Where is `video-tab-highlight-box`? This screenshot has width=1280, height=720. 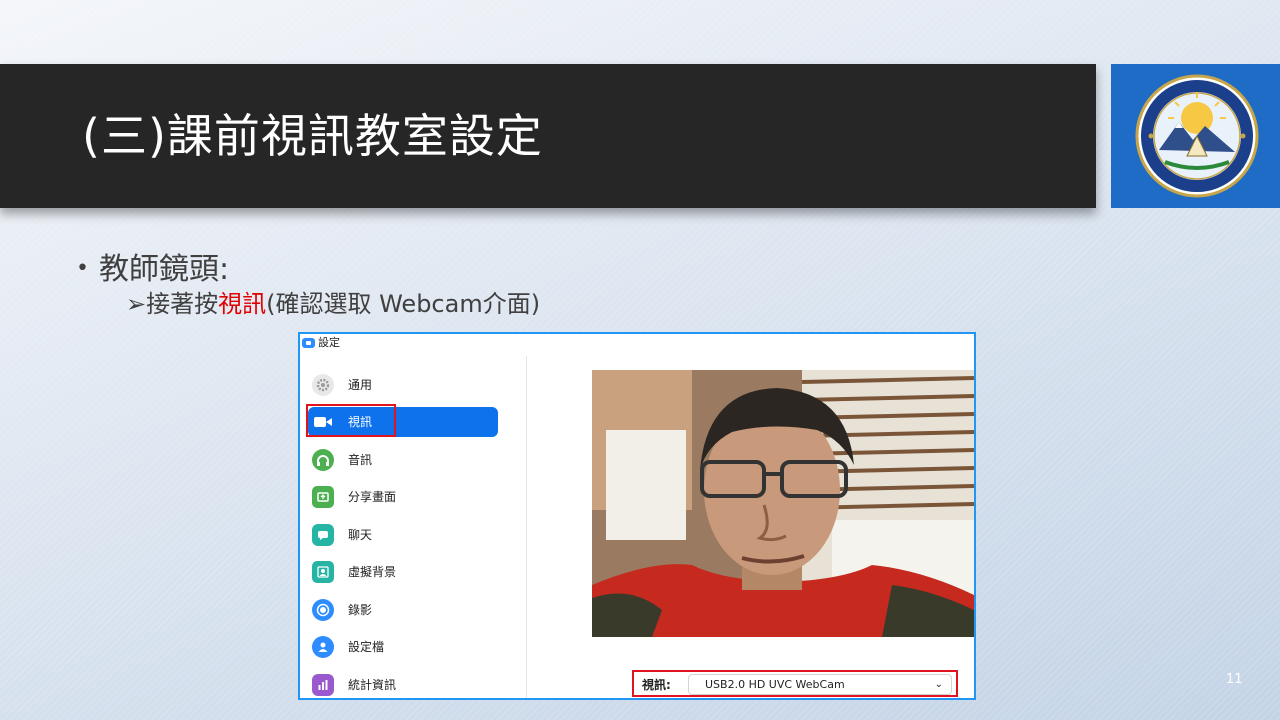 video-tab-highlight-box is located at coordinates (351, 420).